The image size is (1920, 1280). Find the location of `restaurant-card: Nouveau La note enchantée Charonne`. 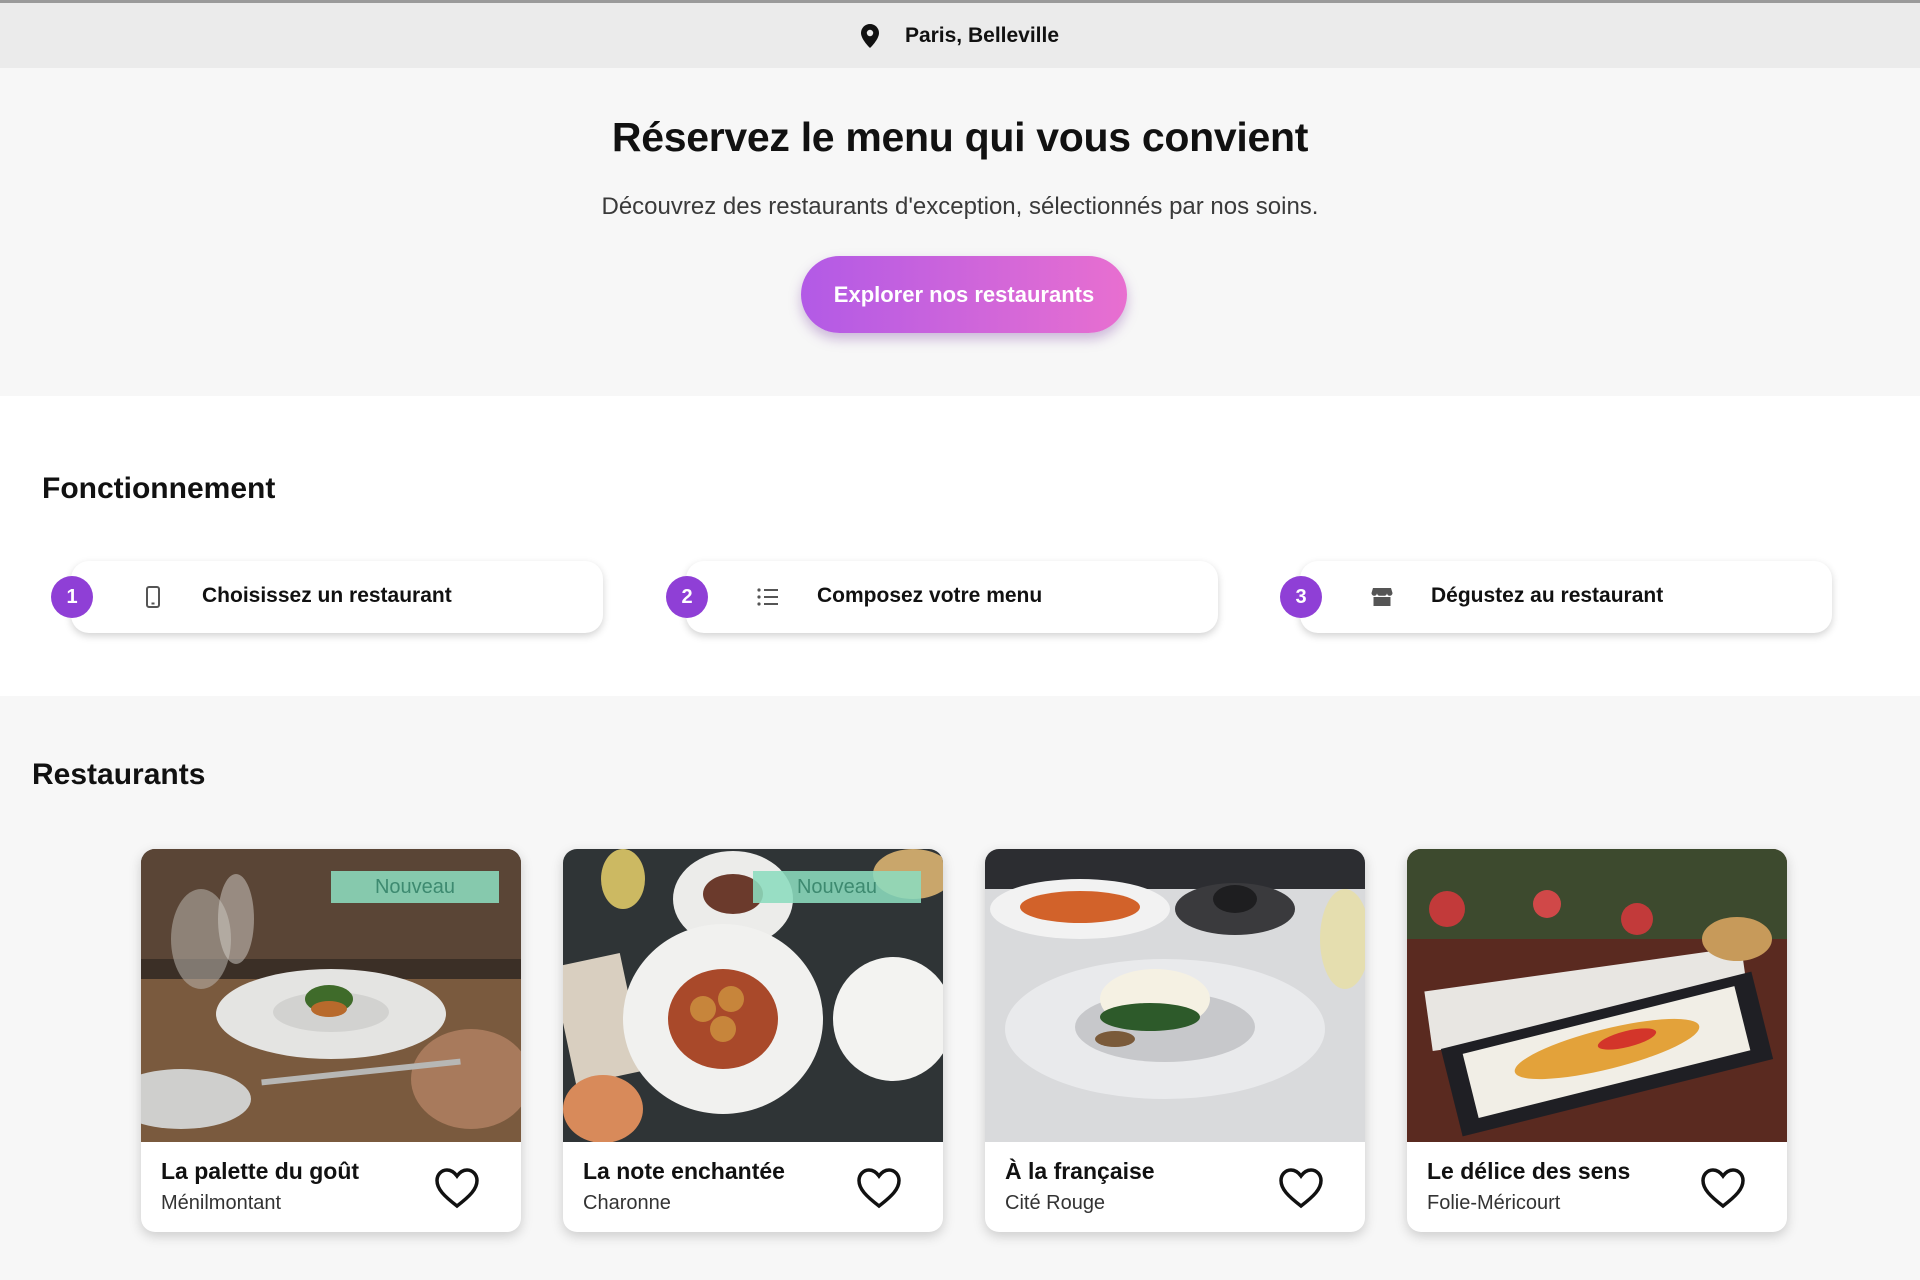

restaurant-card: Nouveau La note enchantée Charonne is located at coordinates (753, 1040).